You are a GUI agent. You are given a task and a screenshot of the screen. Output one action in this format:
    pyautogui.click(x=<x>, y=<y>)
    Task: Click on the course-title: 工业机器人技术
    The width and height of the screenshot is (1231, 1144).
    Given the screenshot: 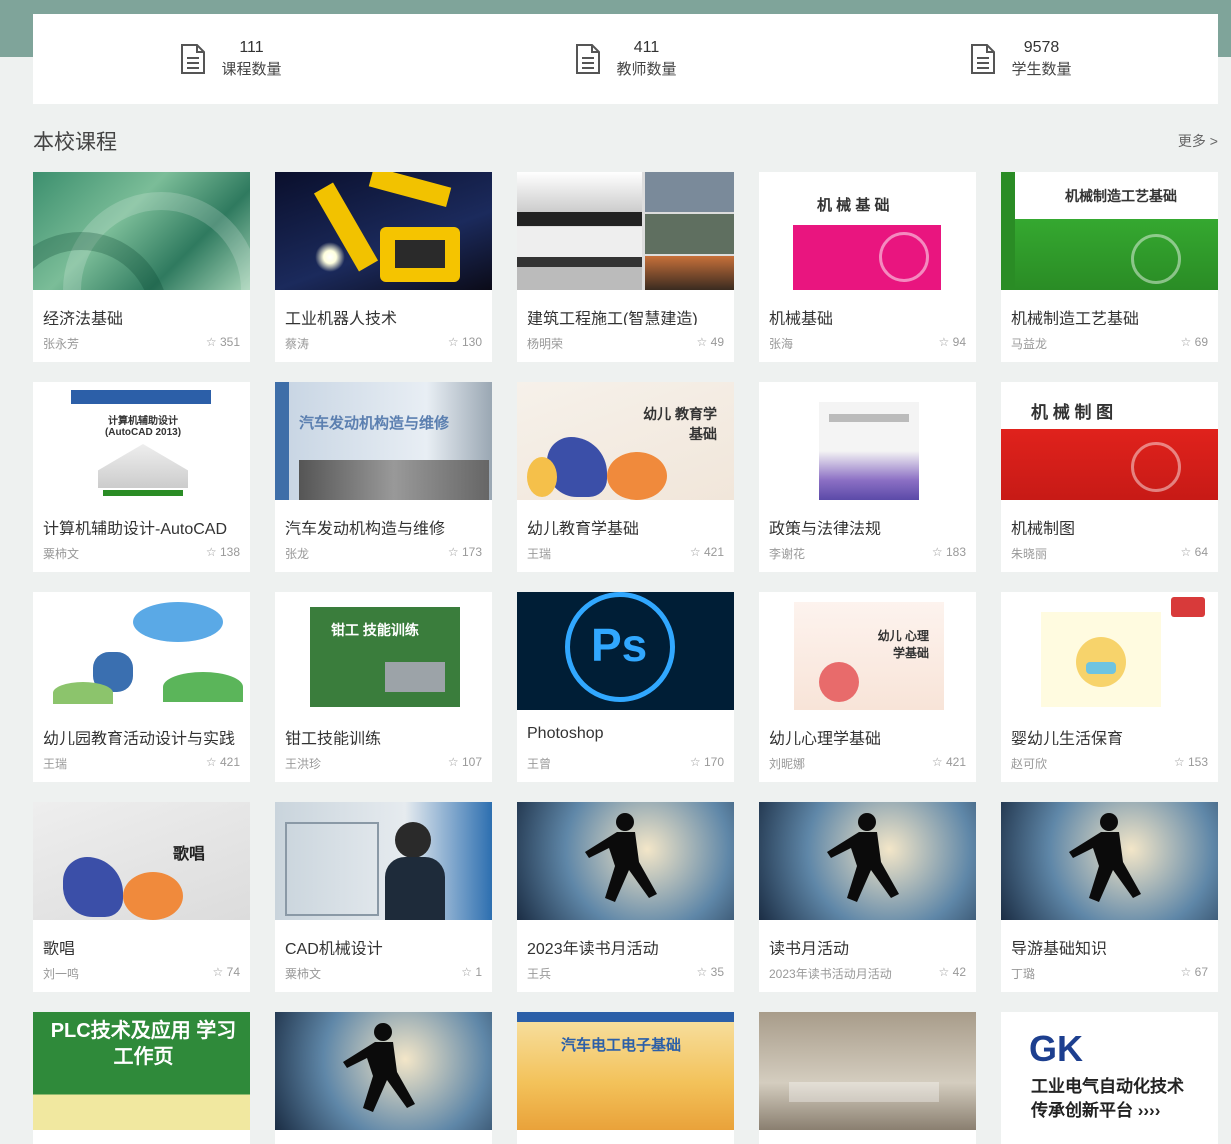 What is the action you would take?
    pyautogui.click(x=341, y=318)
    